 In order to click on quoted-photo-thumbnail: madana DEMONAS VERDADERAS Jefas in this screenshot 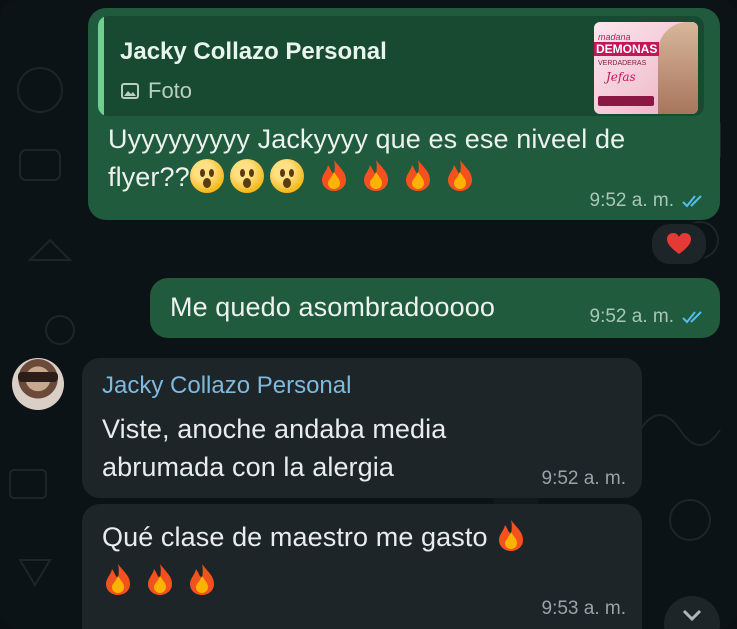, I will do `click(646, 68)`.